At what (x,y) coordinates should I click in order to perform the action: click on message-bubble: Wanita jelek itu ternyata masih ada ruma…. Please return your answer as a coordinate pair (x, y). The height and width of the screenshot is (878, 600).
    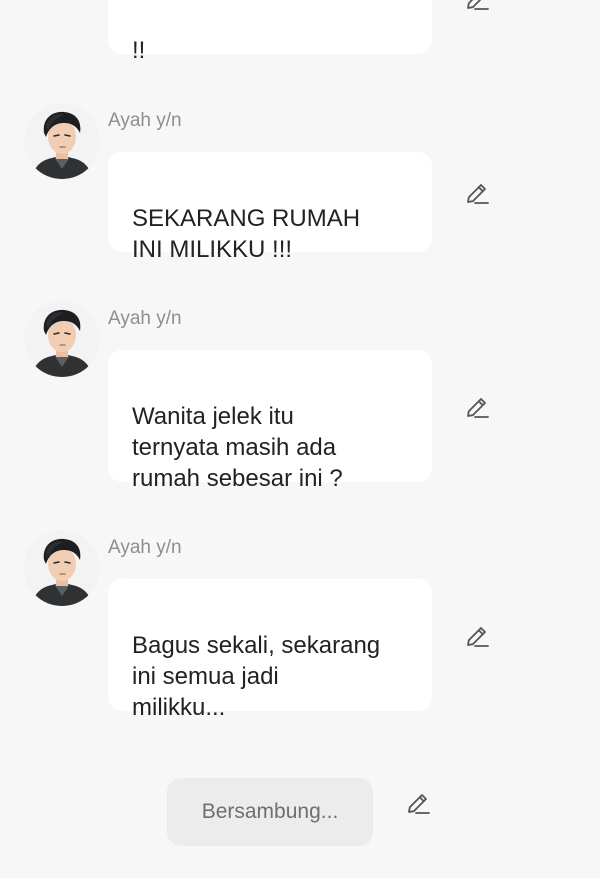
    Looking at the image, I should click on (270, 421).